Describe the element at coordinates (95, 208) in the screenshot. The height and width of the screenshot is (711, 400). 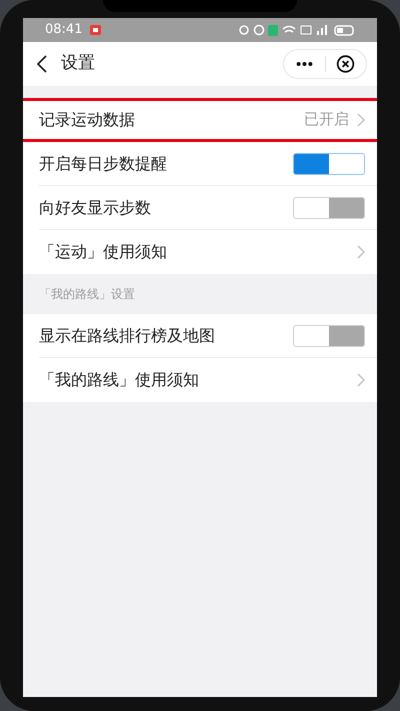
I see `row-label: 向好友显示步数` at that location.